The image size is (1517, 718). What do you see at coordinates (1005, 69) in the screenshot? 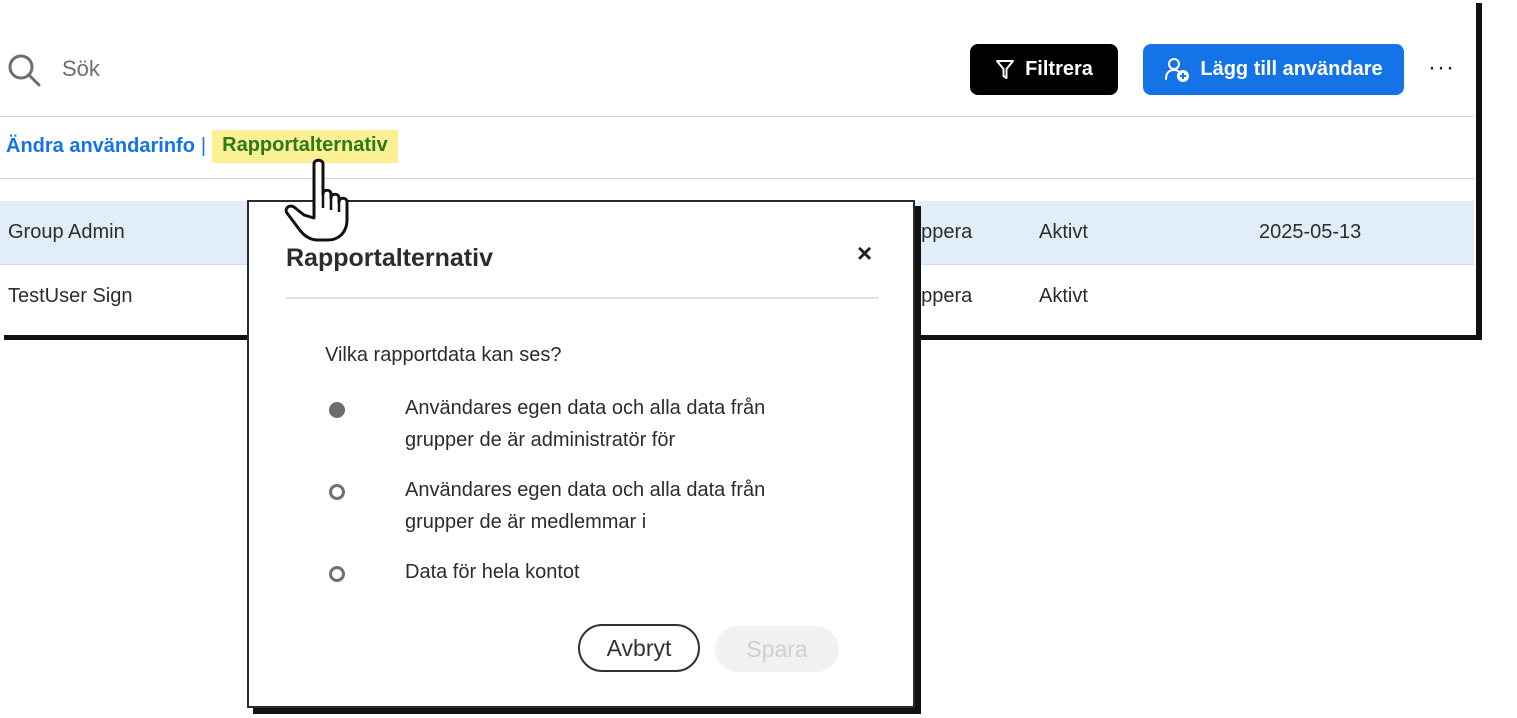
I see `filter-icon` at bounding box center [1005, 69].